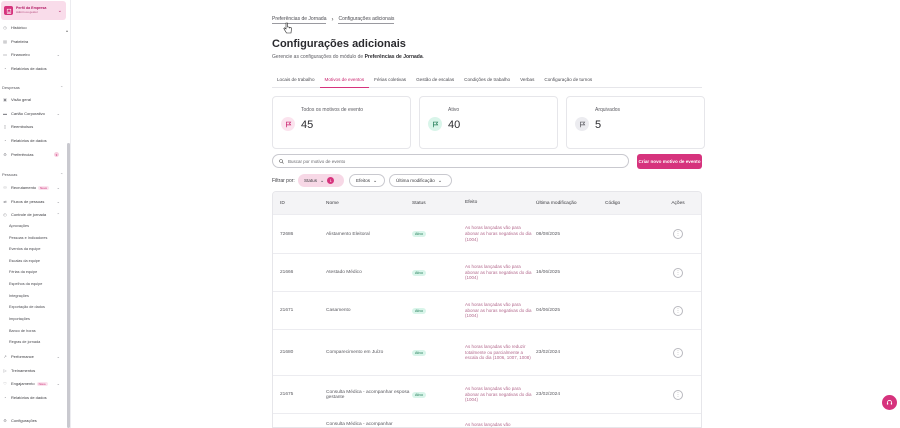 This screenshot has width=900, height=428. Describe the element at coordinates (435, 80) in the screenshot. I see `tab-gestao-escalas: Gestão de escalas` at that location.